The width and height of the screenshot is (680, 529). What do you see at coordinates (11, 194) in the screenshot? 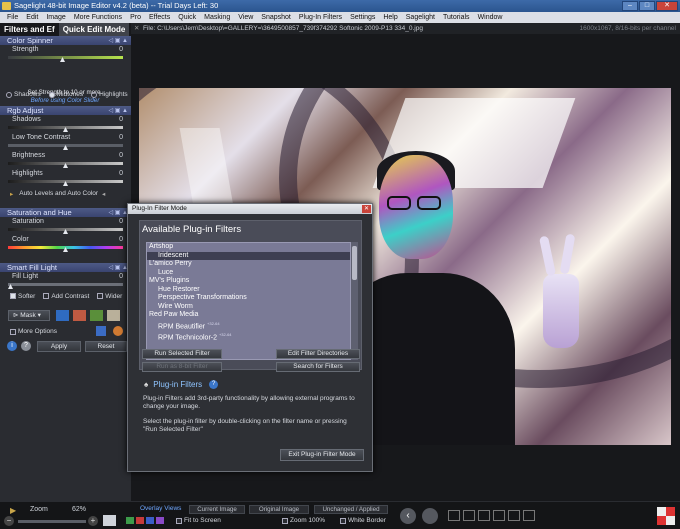
I see `auto-levels-icon: ▸` at bounding box center [11, 194].